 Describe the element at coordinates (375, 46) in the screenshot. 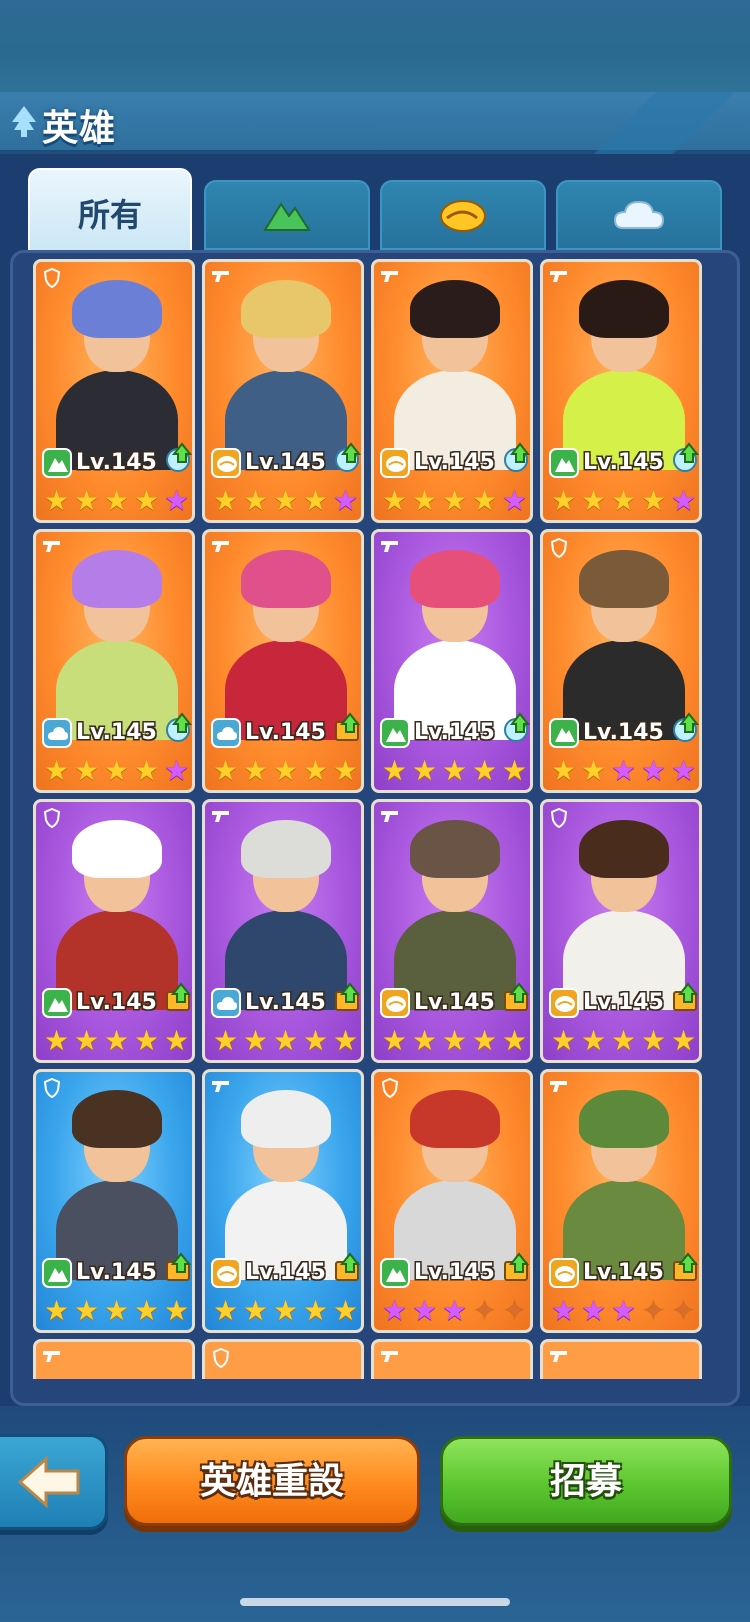

I see `top-banner` at that location.